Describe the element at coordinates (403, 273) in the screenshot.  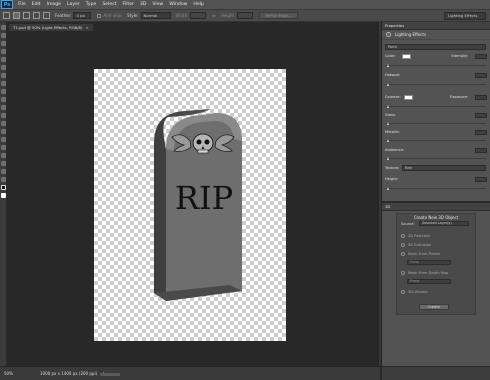
I see `radio-mesh-from-depth-map` at that location.